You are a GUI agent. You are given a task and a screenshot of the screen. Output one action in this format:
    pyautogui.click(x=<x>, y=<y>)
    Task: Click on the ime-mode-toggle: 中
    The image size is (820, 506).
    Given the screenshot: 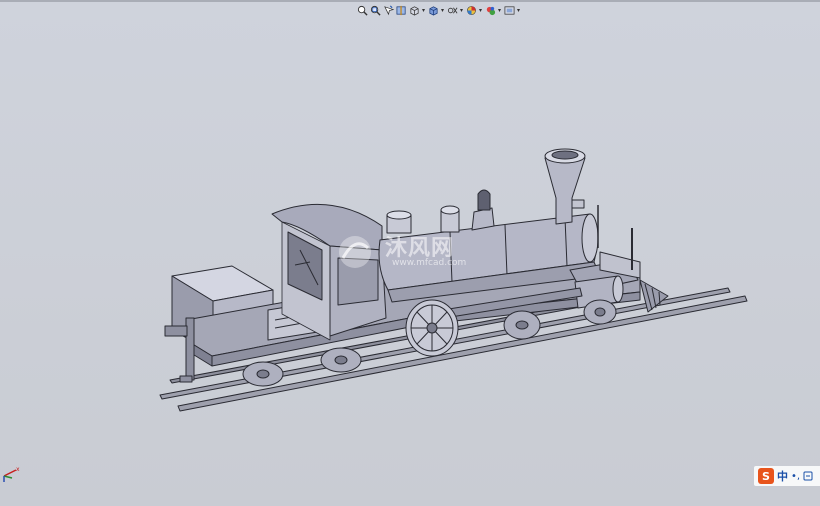 What is the action you would take?
    pyautogui.click(x=782, y=476)
    